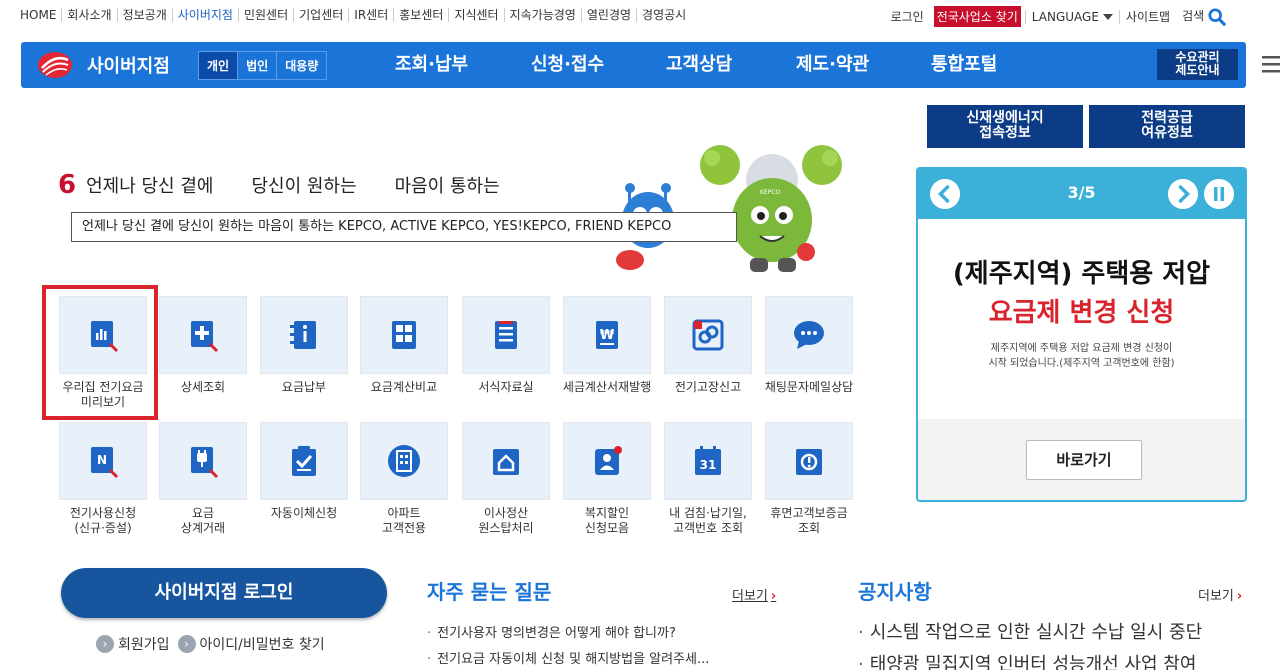  What do you see at coordinates (607, 520) in the screenshot?
I see `quick-menu-label: 복지할인 신청모음` at bounding box center [607, 520].